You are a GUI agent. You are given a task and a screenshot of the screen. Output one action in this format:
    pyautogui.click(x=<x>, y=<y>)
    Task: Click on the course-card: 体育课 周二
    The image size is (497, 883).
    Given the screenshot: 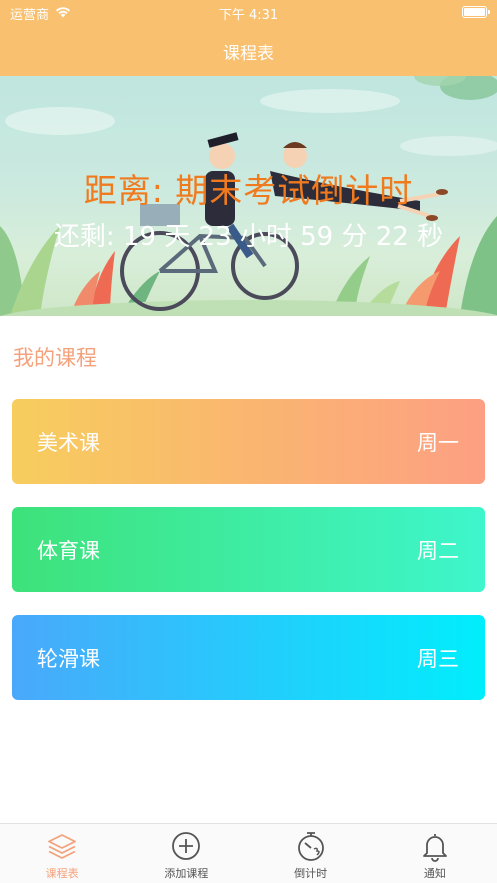 What is the action you would take?
    pyautogui.click(x=248, y=549)
    